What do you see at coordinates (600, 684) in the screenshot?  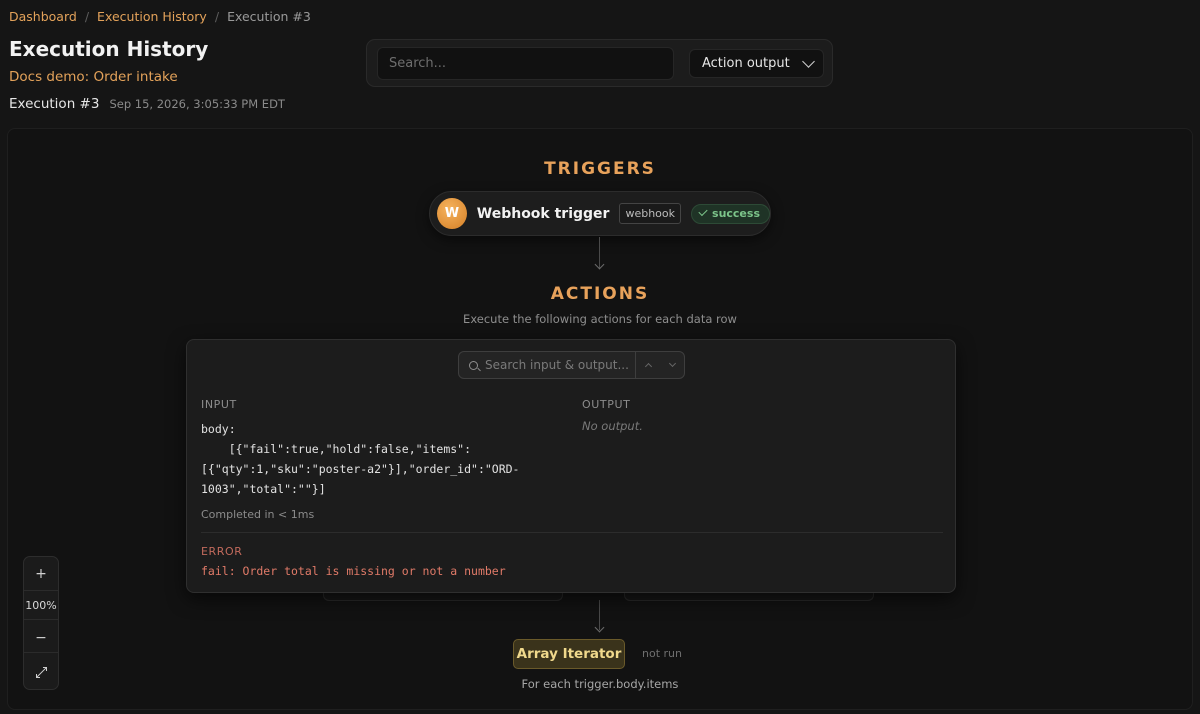 I see `iterator-subtitle: For each trigger.body.items` at bounding box center [600, 684].